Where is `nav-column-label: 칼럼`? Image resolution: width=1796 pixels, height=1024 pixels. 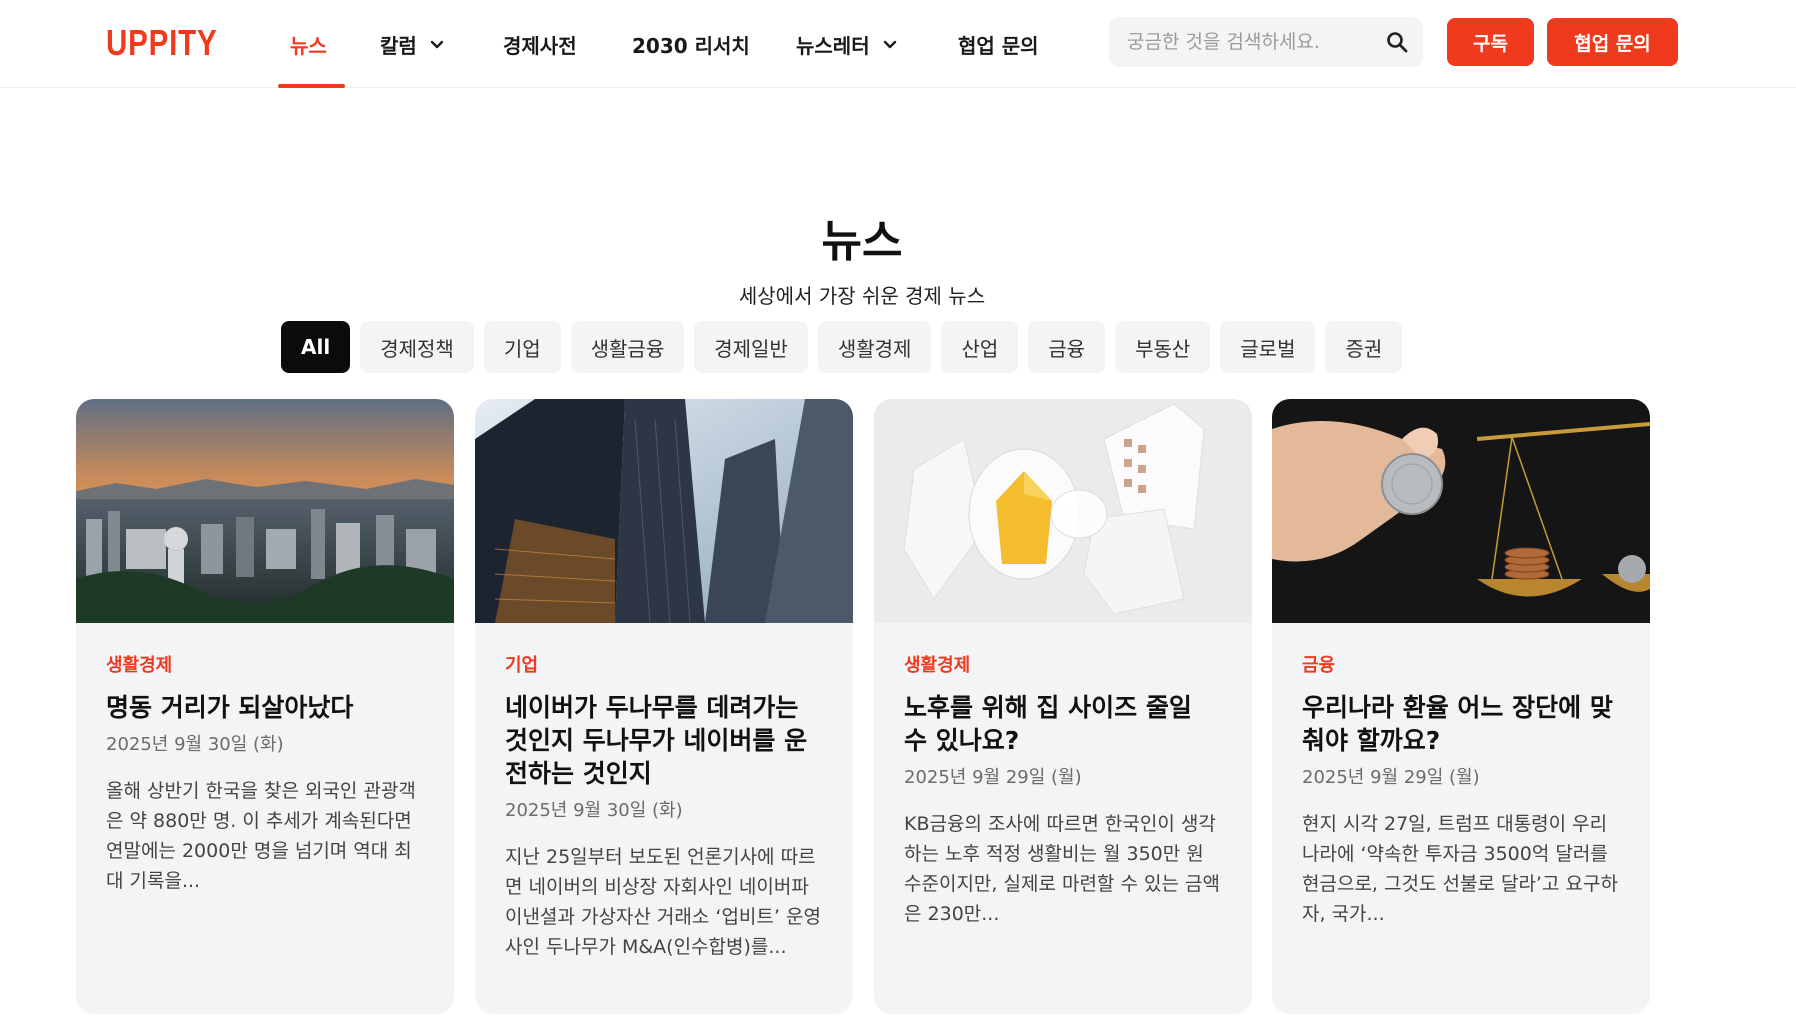
nav-column-label: 칼럼 is located at coordinates (398, 45).